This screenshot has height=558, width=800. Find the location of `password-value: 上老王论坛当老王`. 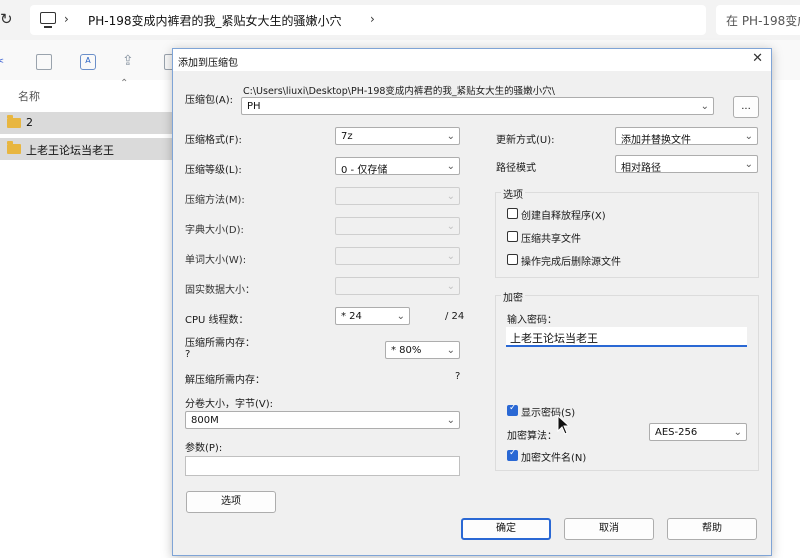

password-value: 上老王论坛当老王 is located at coordinates (554, 338).